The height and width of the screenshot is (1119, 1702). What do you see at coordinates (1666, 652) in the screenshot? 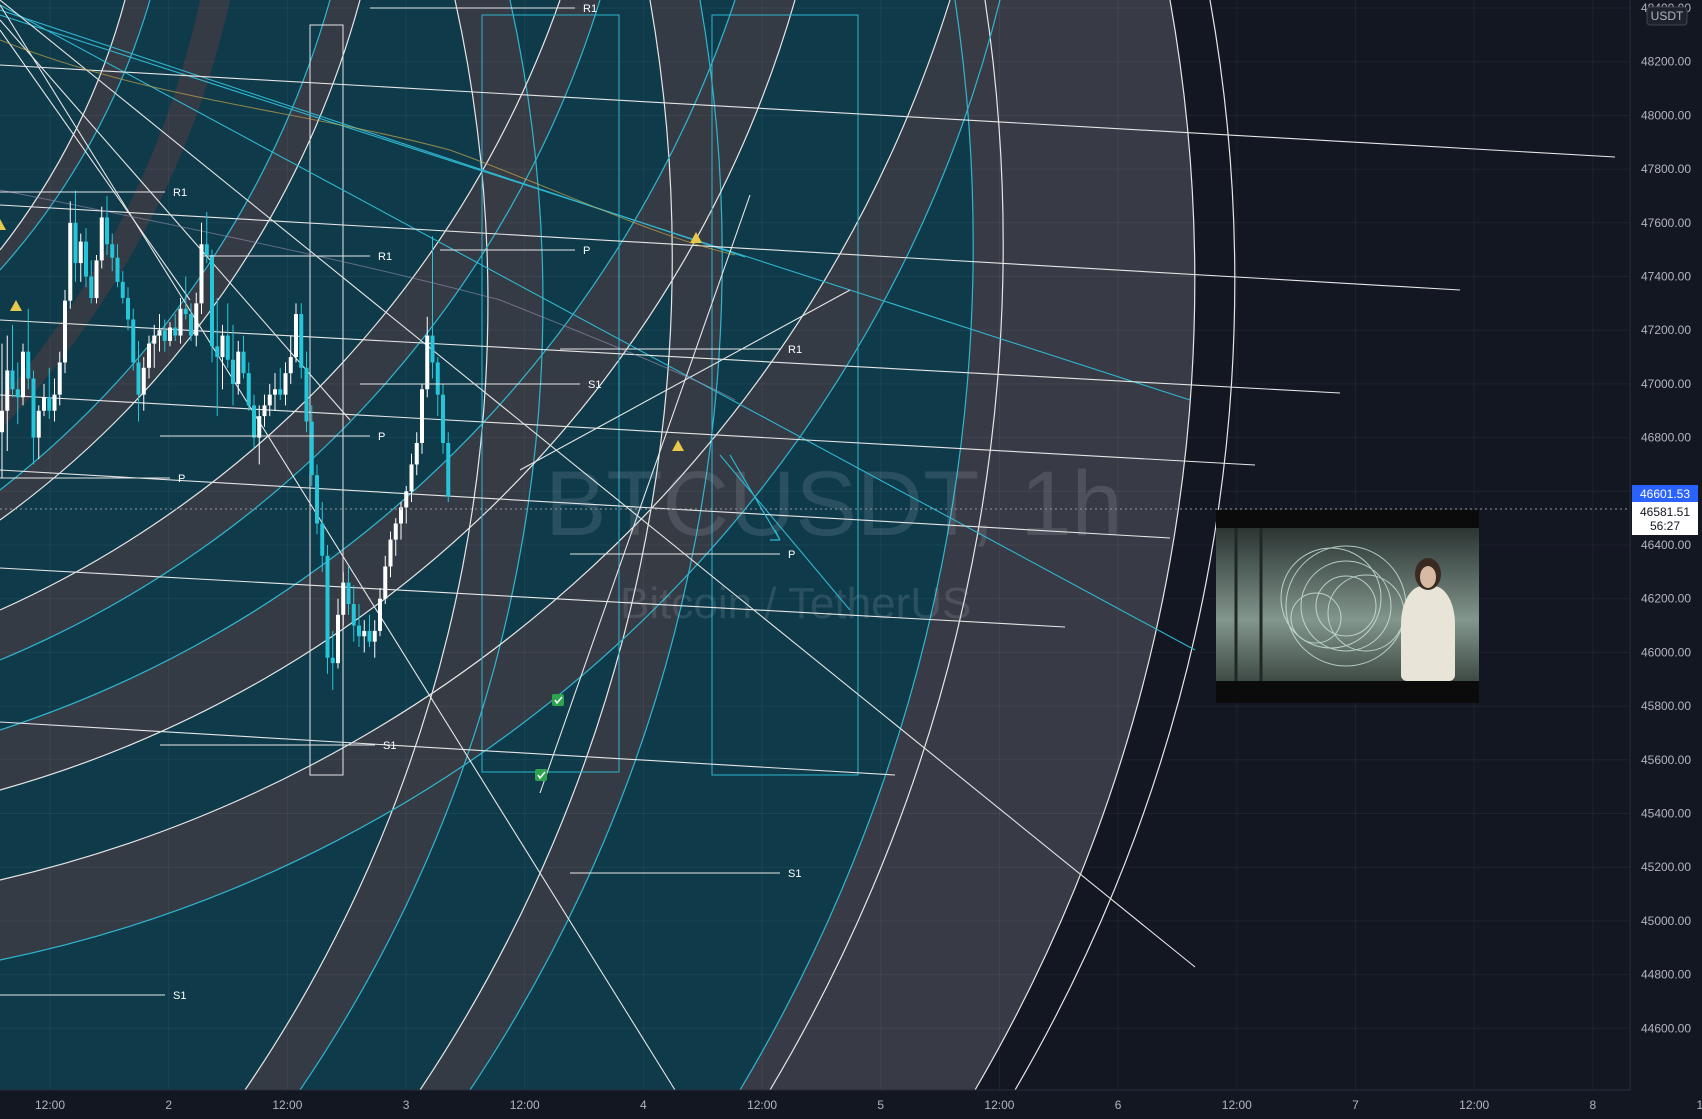
I see `price-tick-label: 46000.00` at bounding box center [1666, 652].